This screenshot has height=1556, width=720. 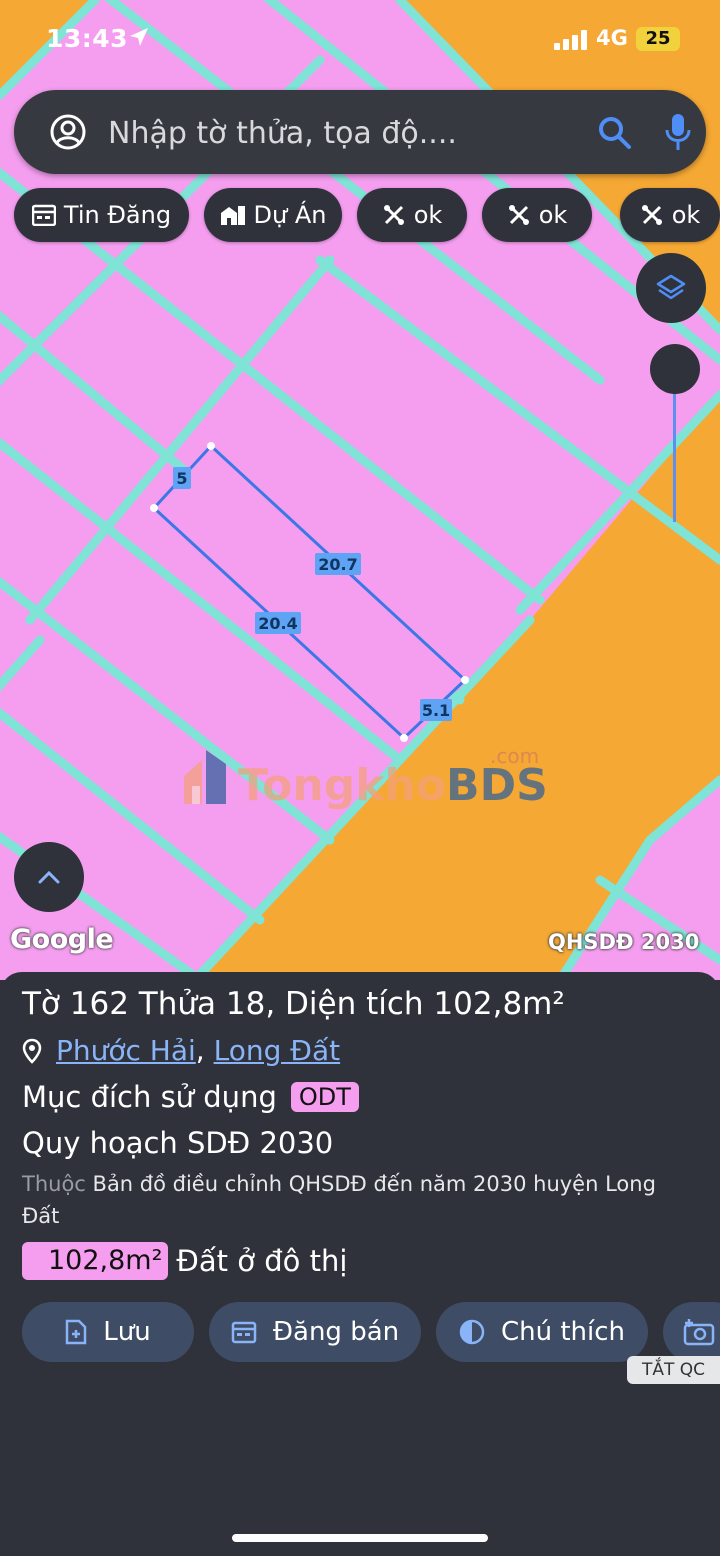 What do you see at coordinates (436, 710) in the screenshot?
I see `dimension-label-short-bottom: 5.1` at bounding box center [436, 710].